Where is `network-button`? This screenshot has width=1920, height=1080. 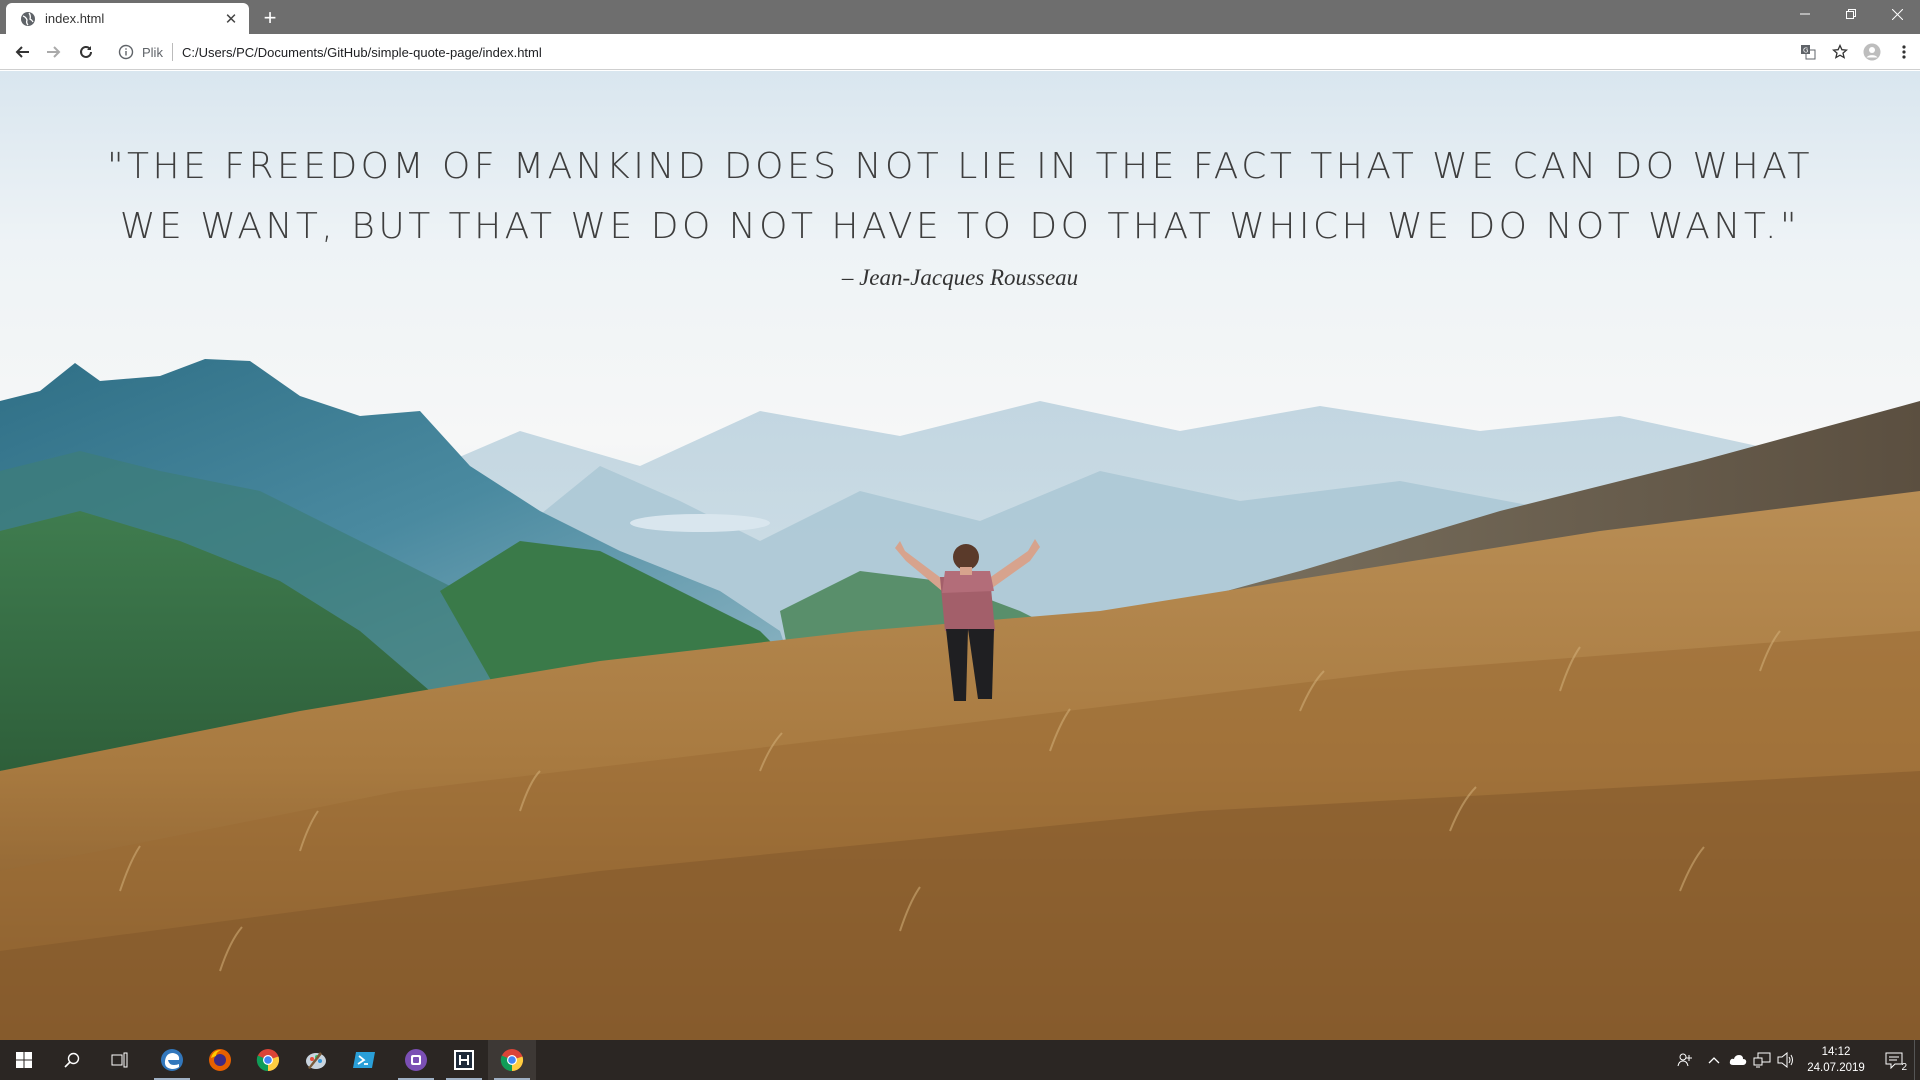 network-button is located at coordinates (1762, 1060).